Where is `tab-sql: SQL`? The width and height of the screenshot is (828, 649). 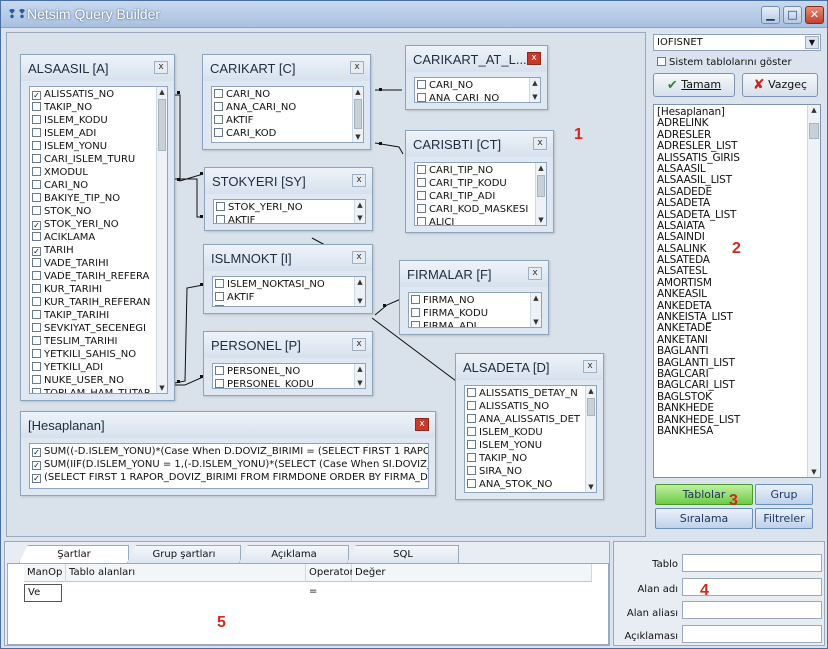
tab-sql: SQL is located at coordinates (403, 554).